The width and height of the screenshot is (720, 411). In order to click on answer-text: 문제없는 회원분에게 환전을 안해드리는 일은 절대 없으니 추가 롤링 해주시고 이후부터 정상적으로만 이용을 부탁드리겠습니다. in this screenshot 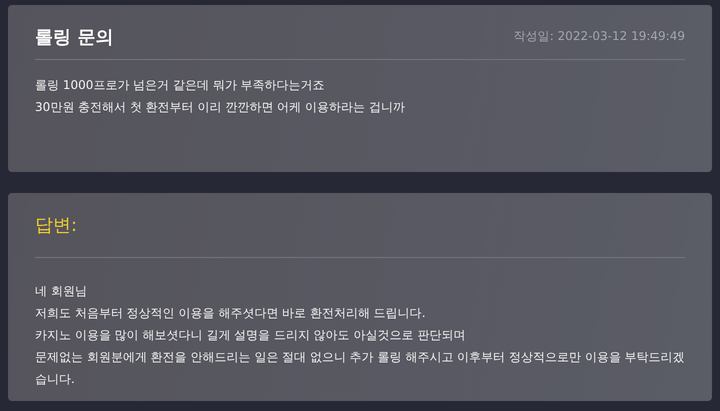, I will do `click(360, 368)`.